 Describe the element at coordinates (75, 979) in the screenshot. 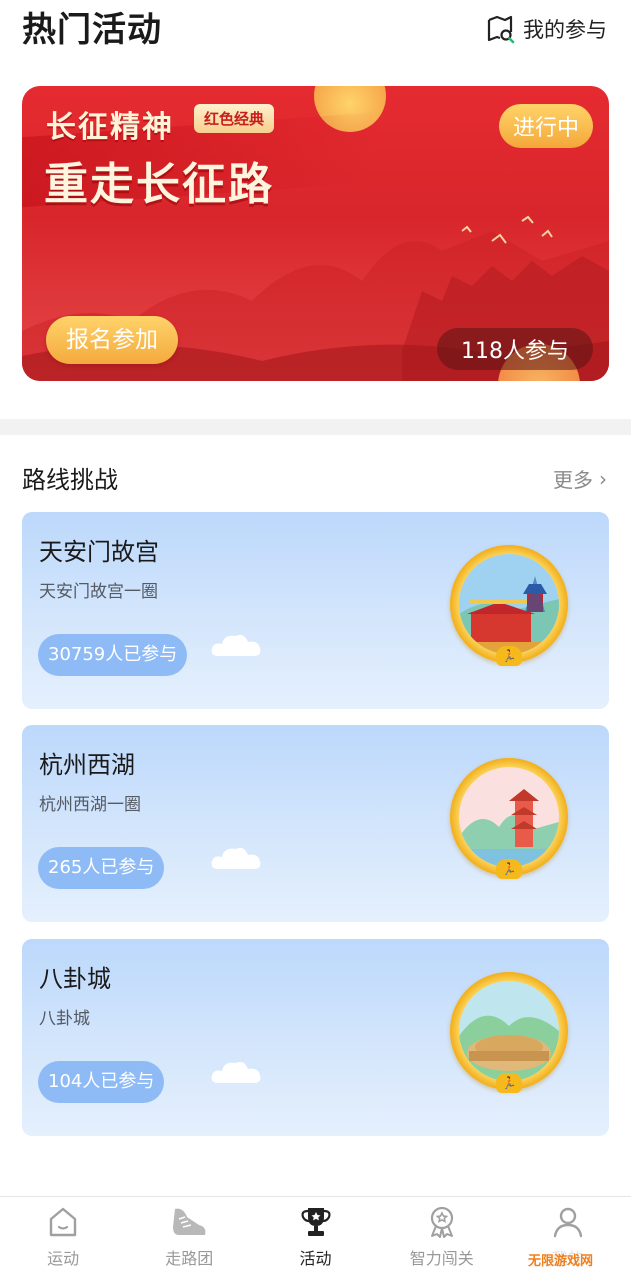

I see `route-title: 八卦城` at that location.